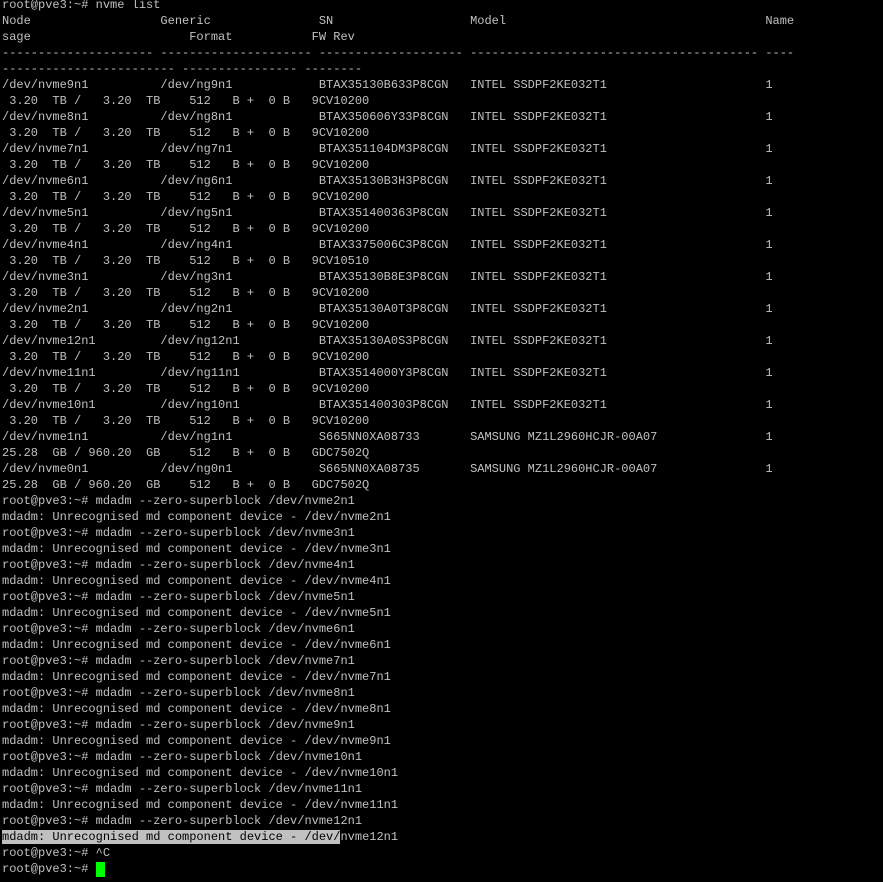 This screenshot has width=883, height=882. What do you see at coordinates (100, 869) in the screenshot?
I see `terminal-cursor` at bounding box center [100, 869].